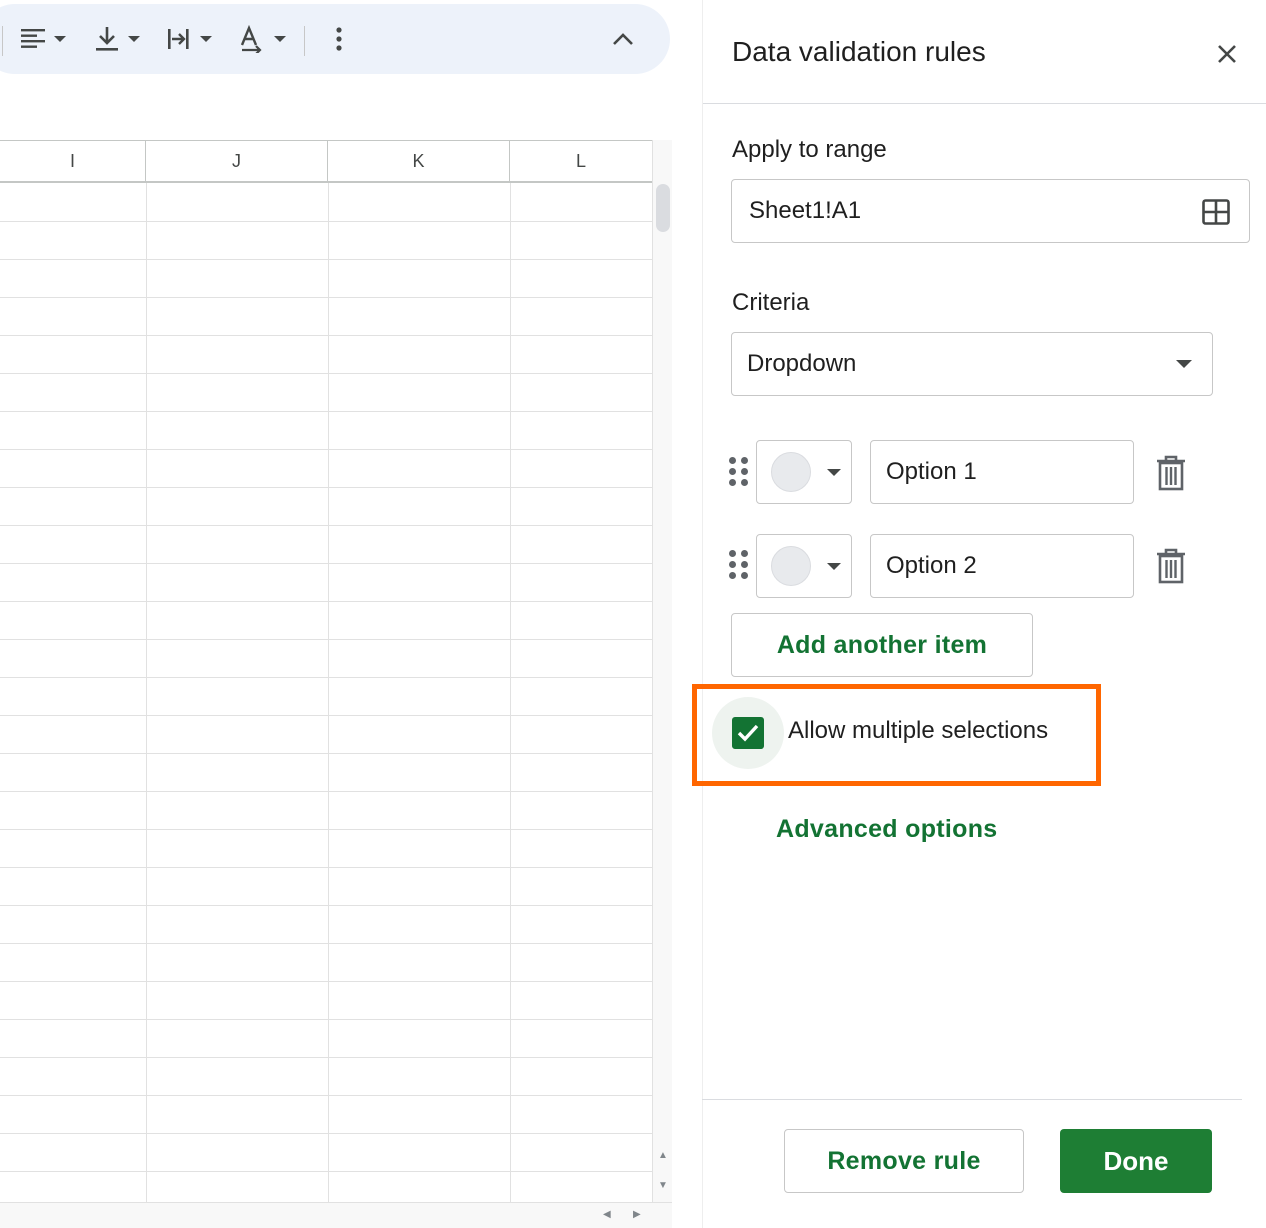 The image size is (1266, 1228). What do you see at coordinates (859, 51) in the screenshot?
I see `panel-title: Data validation rules` at bounding box center [859, 51].